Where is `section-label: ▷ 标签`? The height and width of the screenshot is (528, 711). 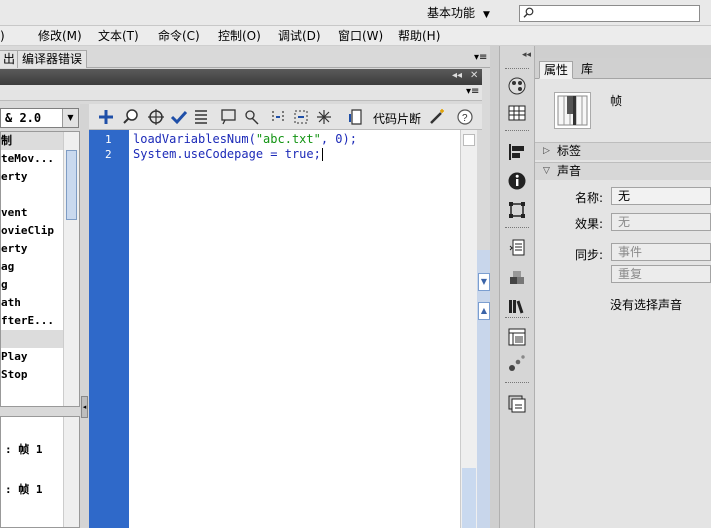 section-label: ▷ 标签 is located at coordinates (623, 151).